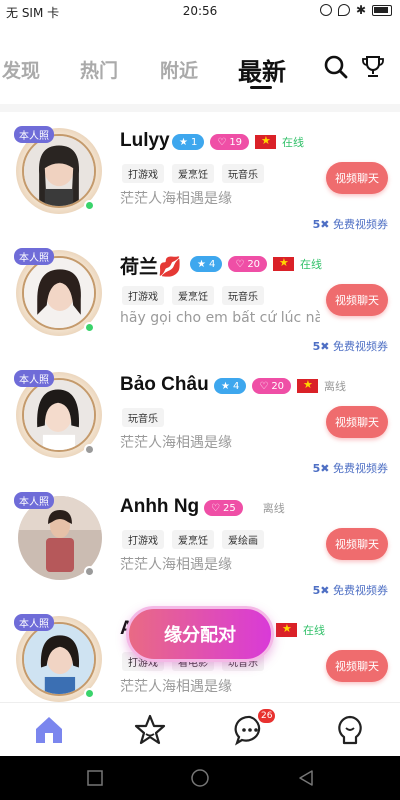 This screenshot has height=800, width=400. I want to click on user-name: 荷兰💋, so click(151, 267).